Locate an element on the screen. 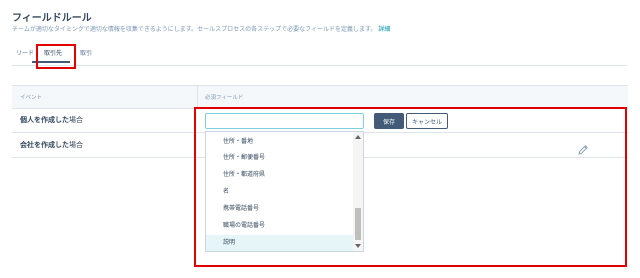 The width and height of the screenshot is (640, 278). tab-bar: リード 取引先 取引 is located at coordinates (319, 53).